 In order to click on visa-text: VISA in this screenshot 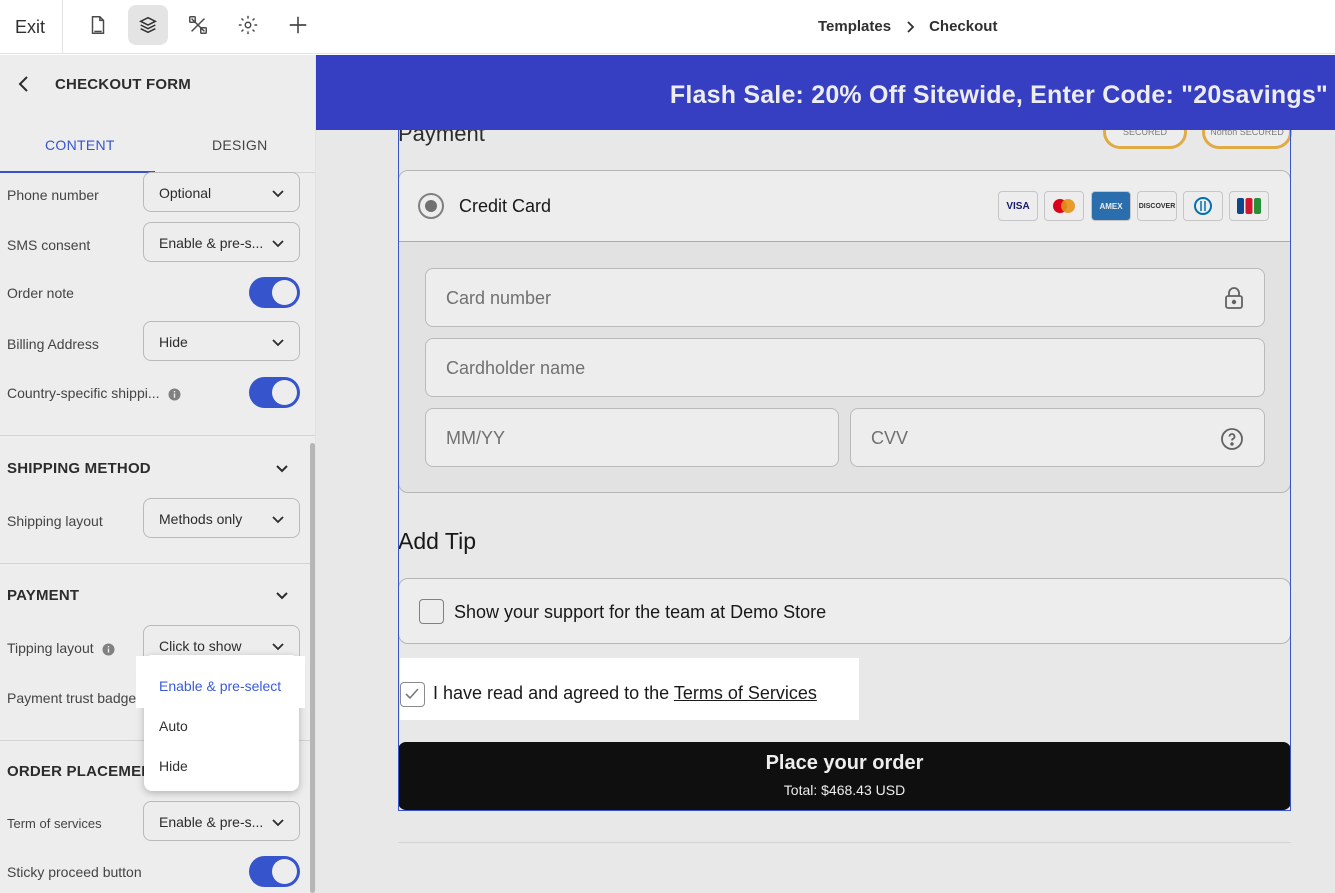, I will do `click(1018, 206)`.